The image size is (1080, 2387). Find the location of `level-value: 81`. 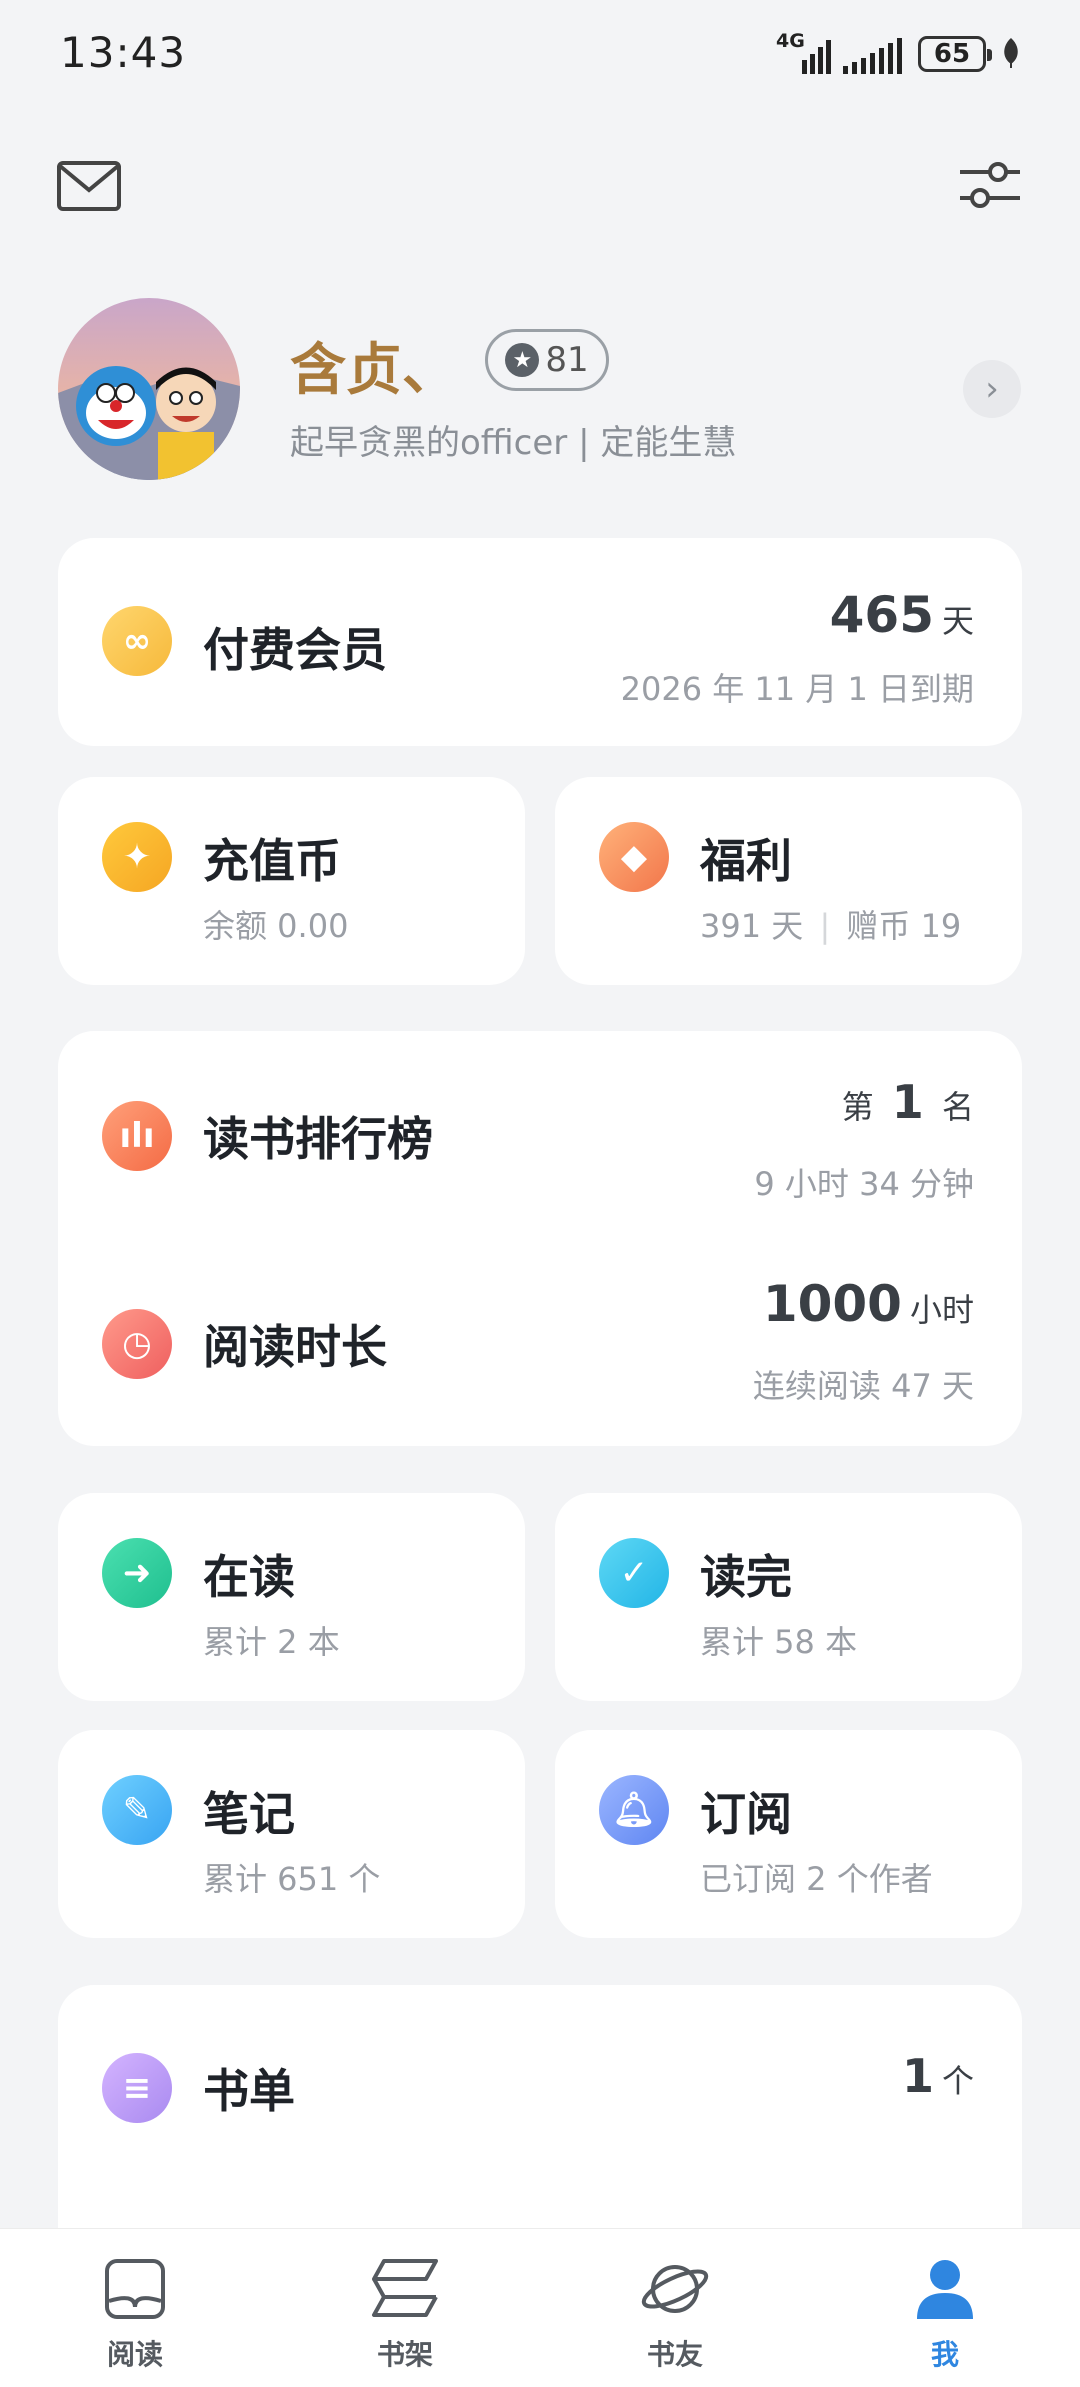

level-value: 81 is located at coordinates (567, 360).